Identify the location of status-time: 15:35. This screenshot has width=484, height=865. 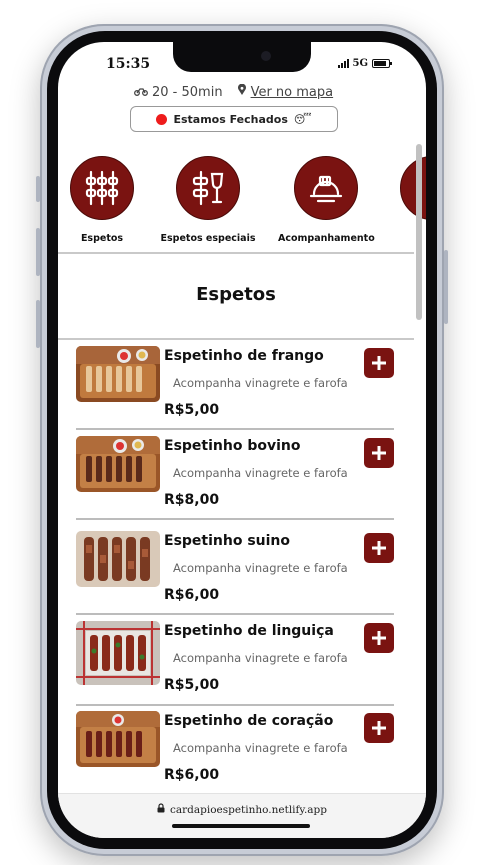
(128, 64).